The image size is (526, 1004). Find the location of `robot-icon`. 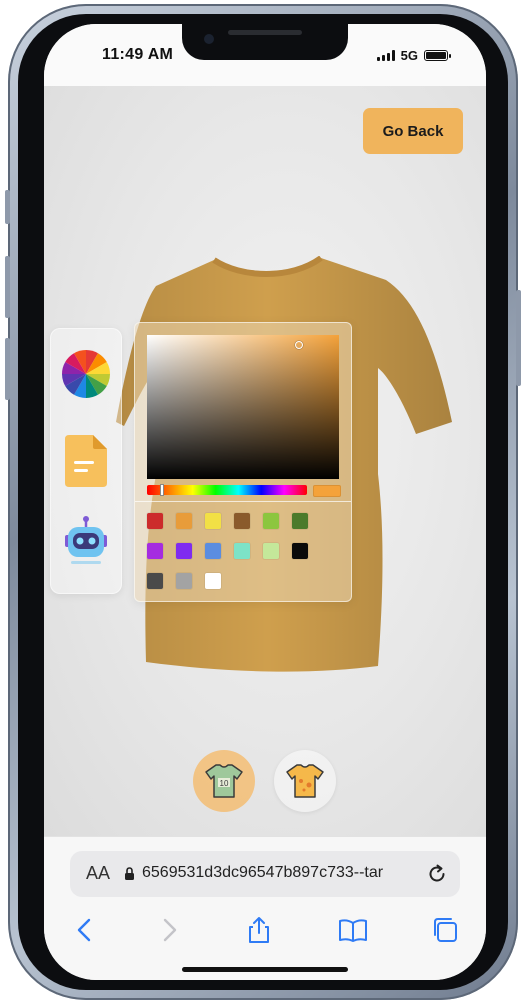

robot-icon is located at coordinates (86, 540).